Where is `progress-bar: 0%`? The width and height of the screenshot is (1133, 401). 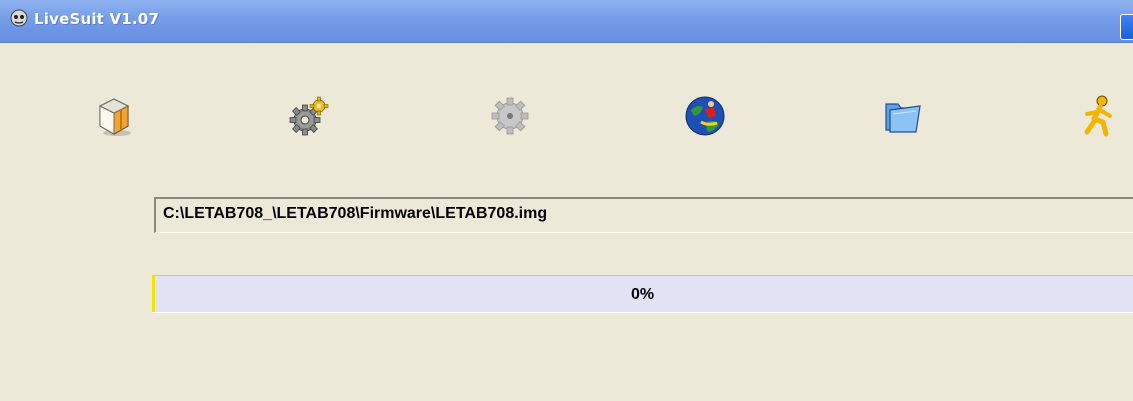 progress-bar: 0% is located at coordinates (642, 294).